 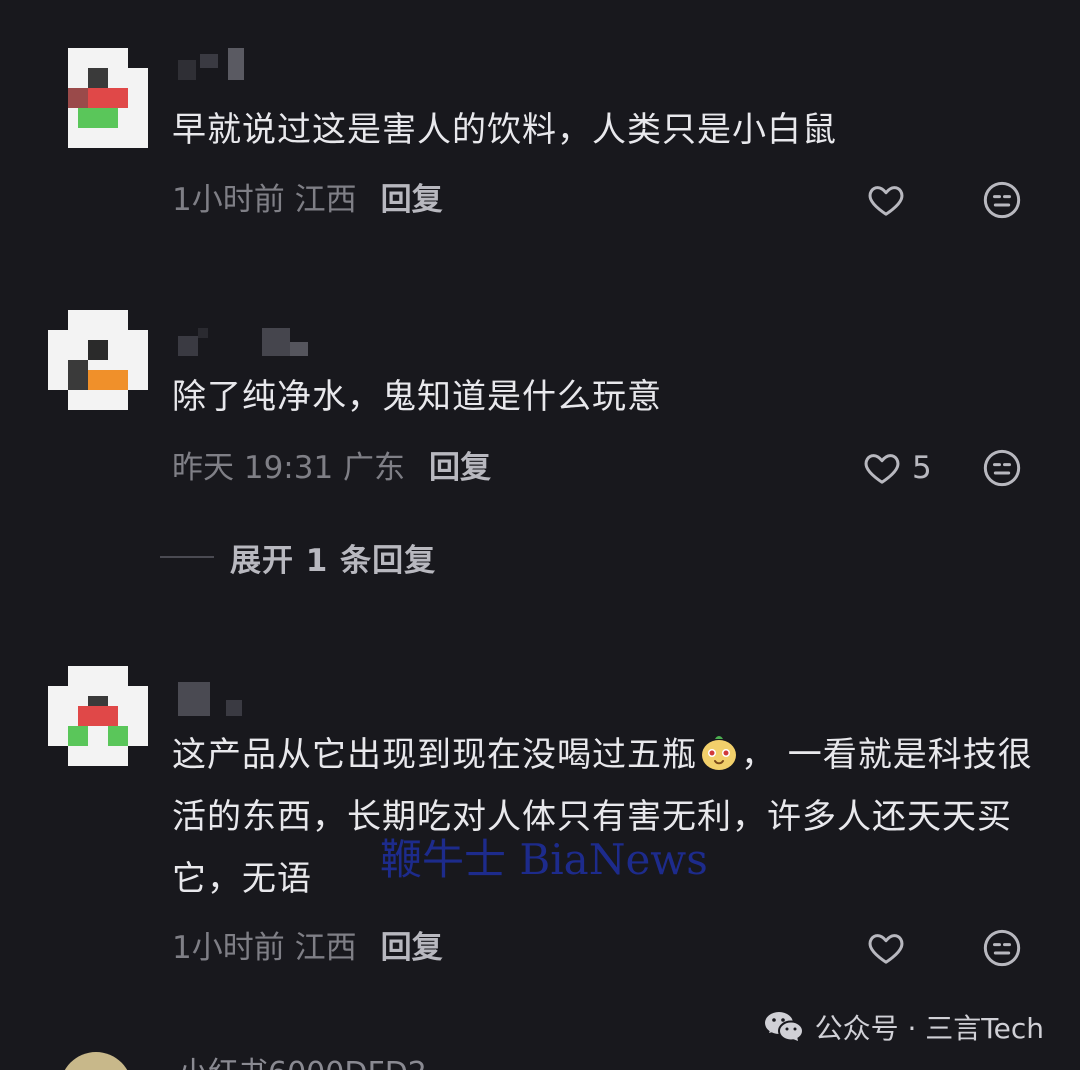 What do you see at coordinates (784, 1027) in the screenshot?
I see `wechat-logo-icon` at bounding box center [784, 1027].